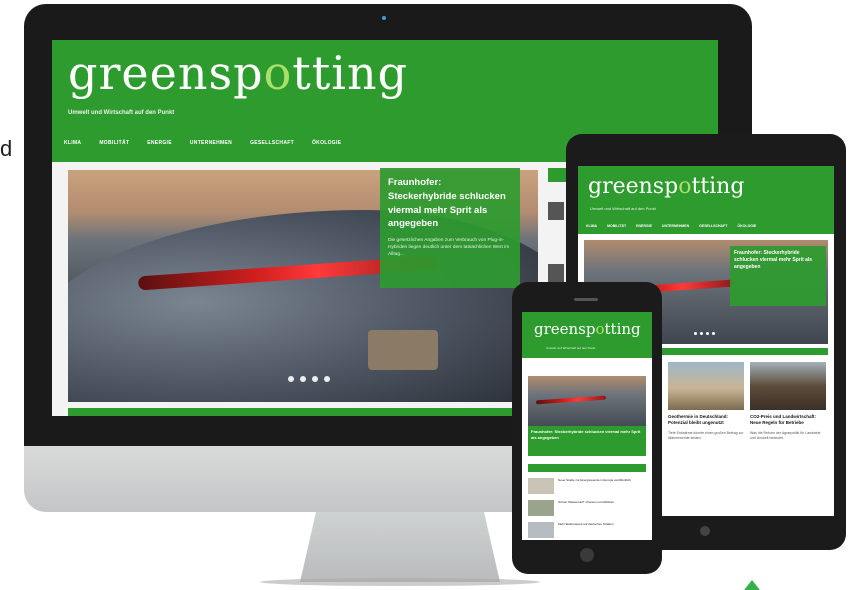  Describe the element at coordinates (713, 226) in the screenshot. I see `nav-item: GESELLSCHAFT` at that location.